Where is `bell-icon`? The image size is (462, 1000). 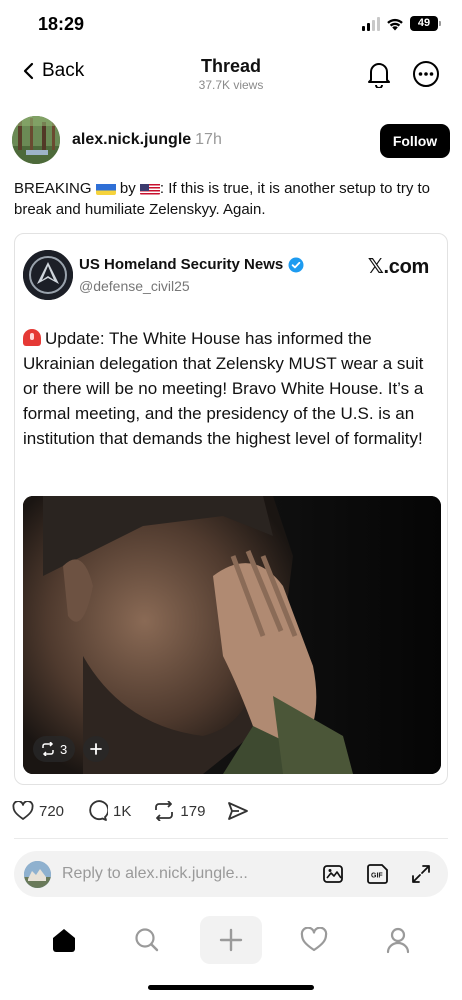 bell-icon is located at coordinates (379, 74).